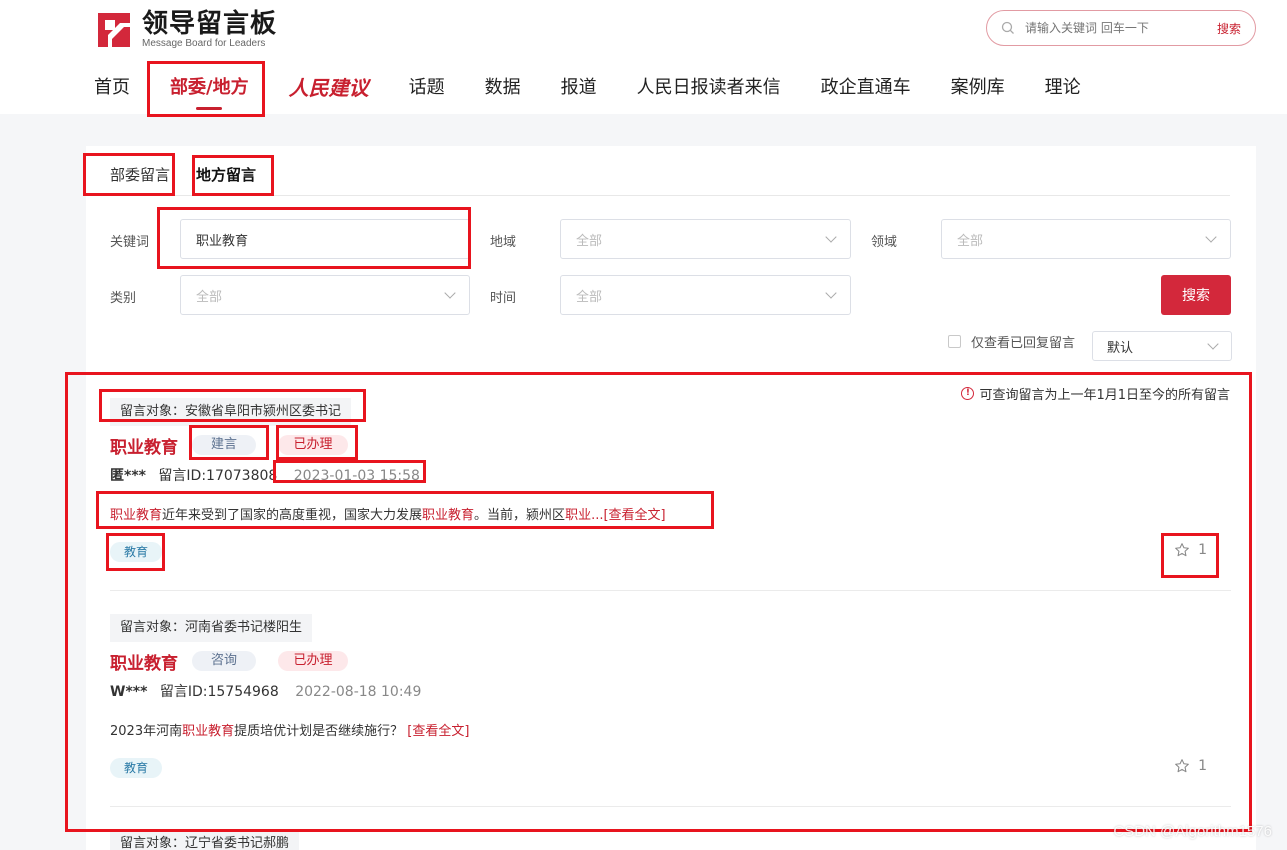 This screenshot has width=1287, height=850. I want to click on content-text: 提质培优计划是否继续施行？, so click(319, 731).